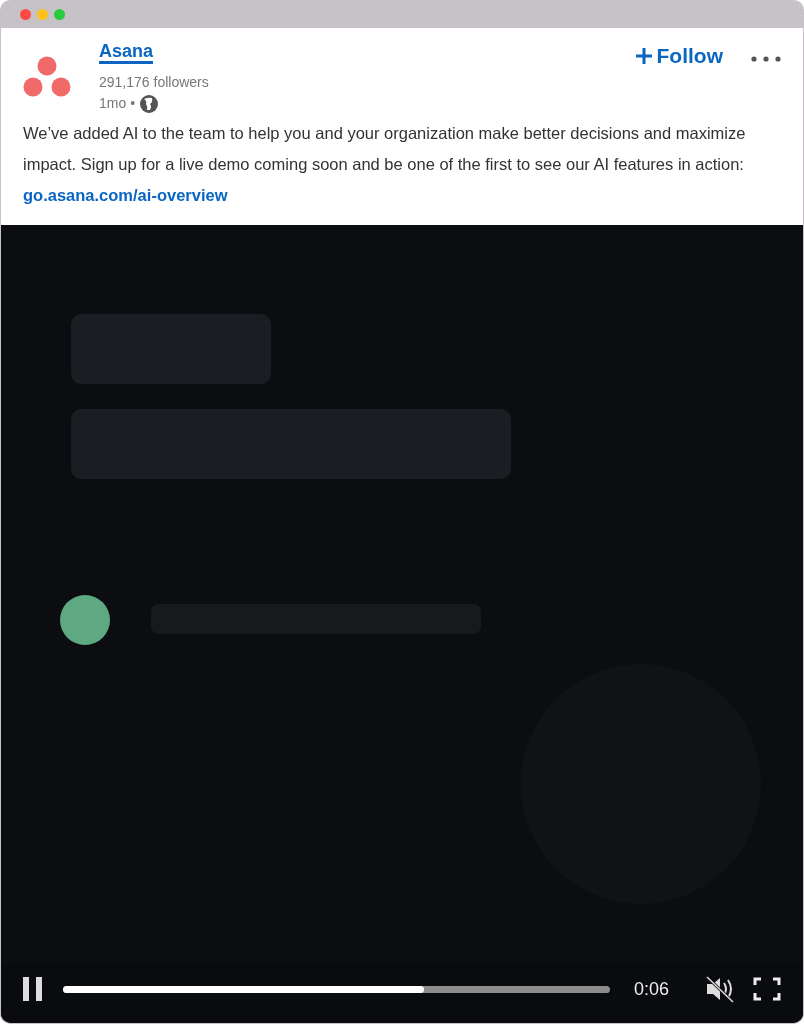  I want to click on follow-button: Follow, so click(678, 56).